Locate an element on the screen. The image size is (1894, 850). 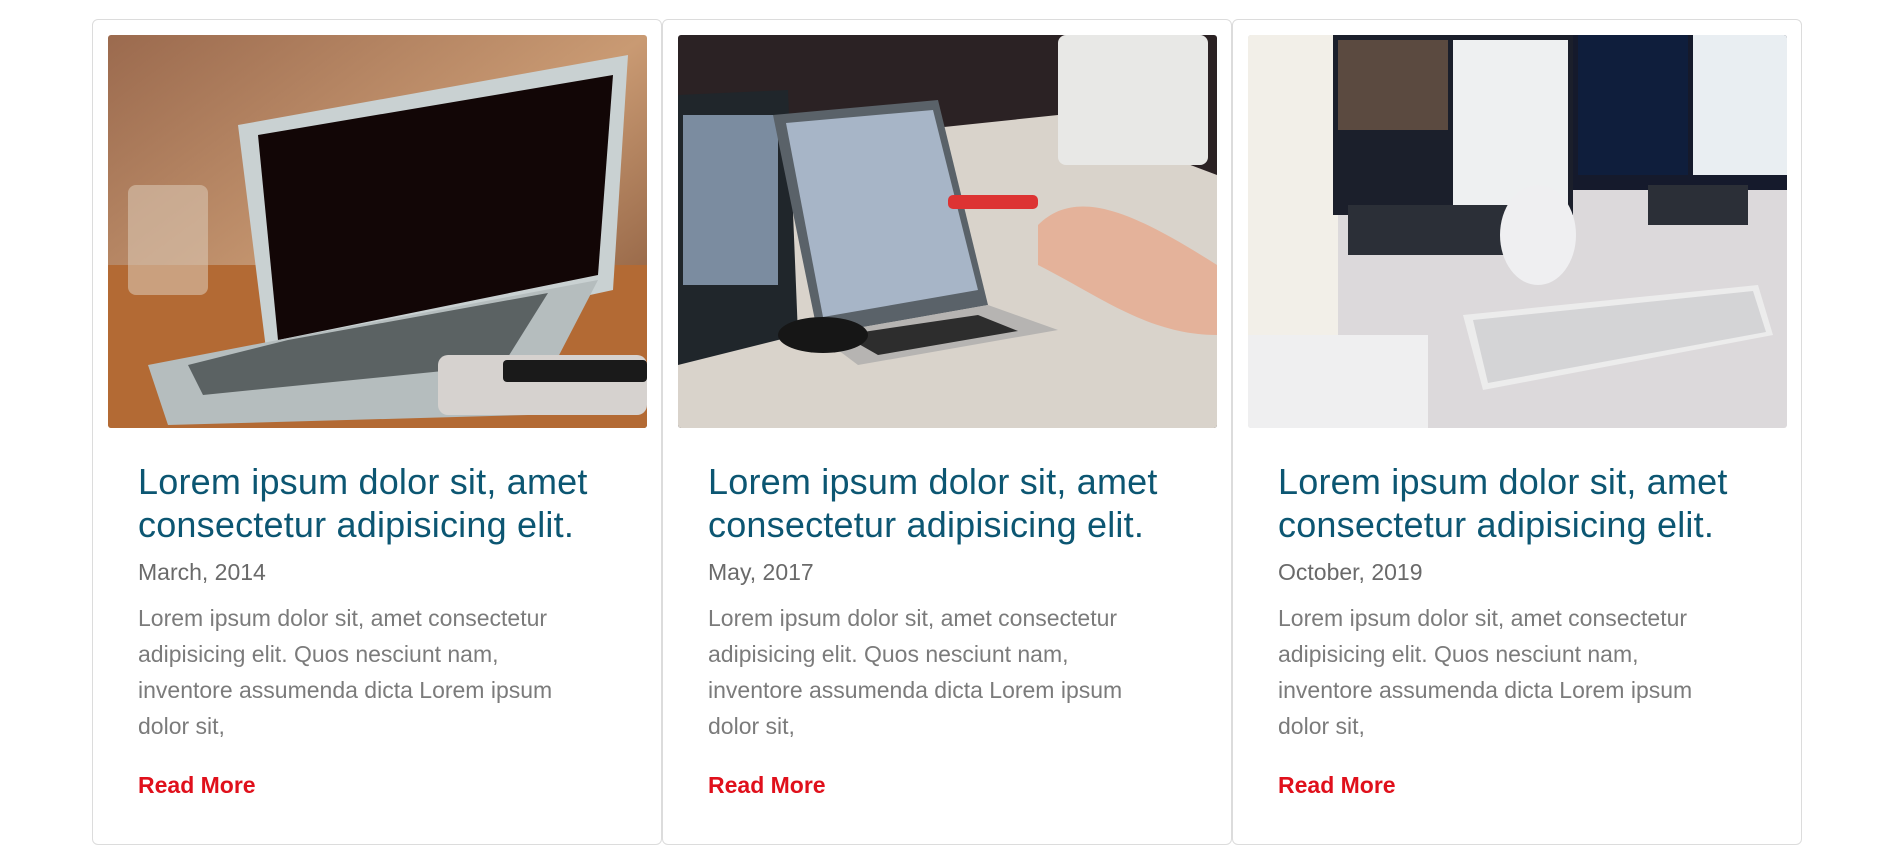
card-date: May, 2017 is located at coordinates (761, 572).